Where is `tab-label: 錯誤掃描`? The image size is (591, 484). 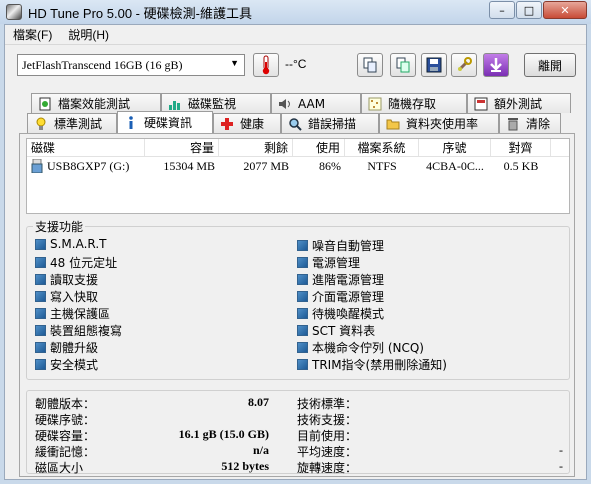
tab-label: 錯誤掃描 is located at coordinates (332, 124).